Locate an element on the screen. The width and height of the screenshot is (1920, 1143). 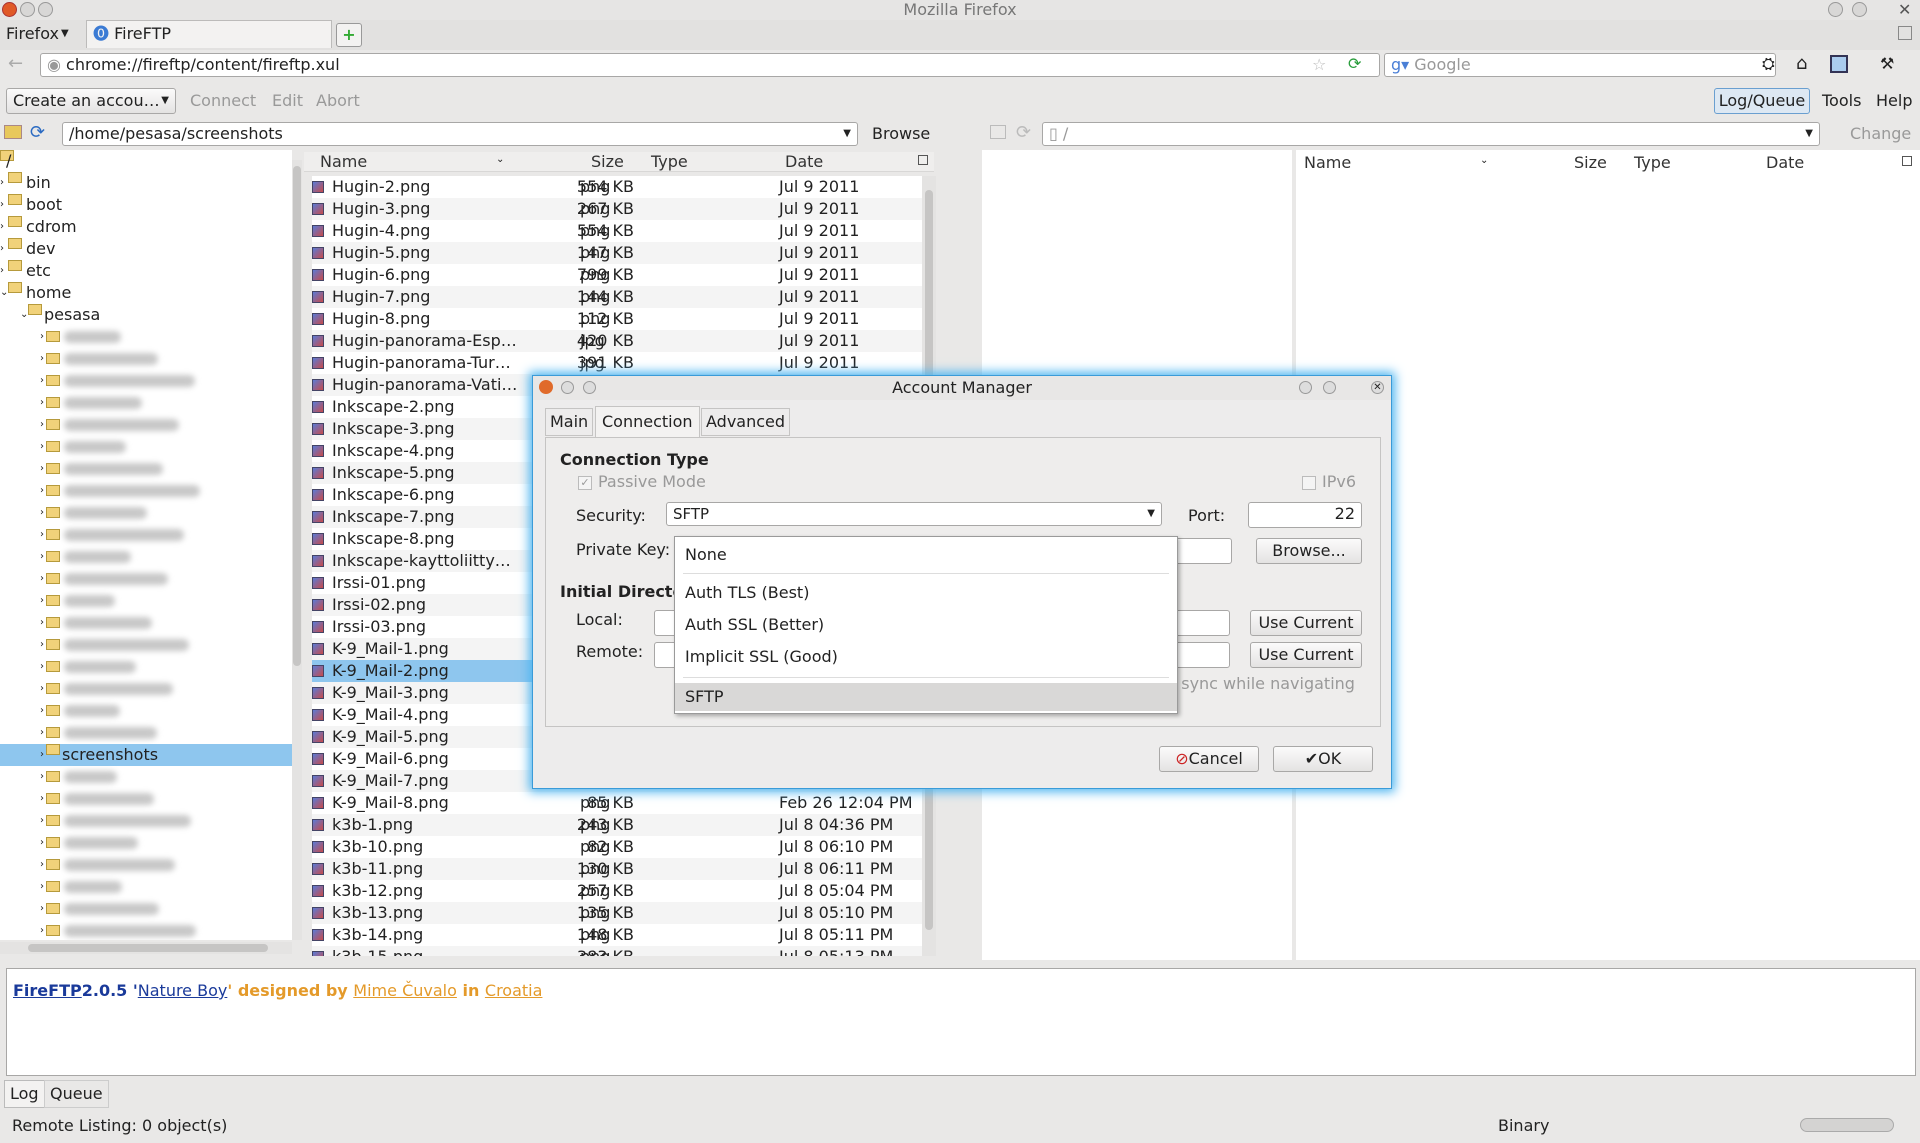
local-path-field: /home/pesasa/screenshots ▼ is located at coordinates (460, 134).